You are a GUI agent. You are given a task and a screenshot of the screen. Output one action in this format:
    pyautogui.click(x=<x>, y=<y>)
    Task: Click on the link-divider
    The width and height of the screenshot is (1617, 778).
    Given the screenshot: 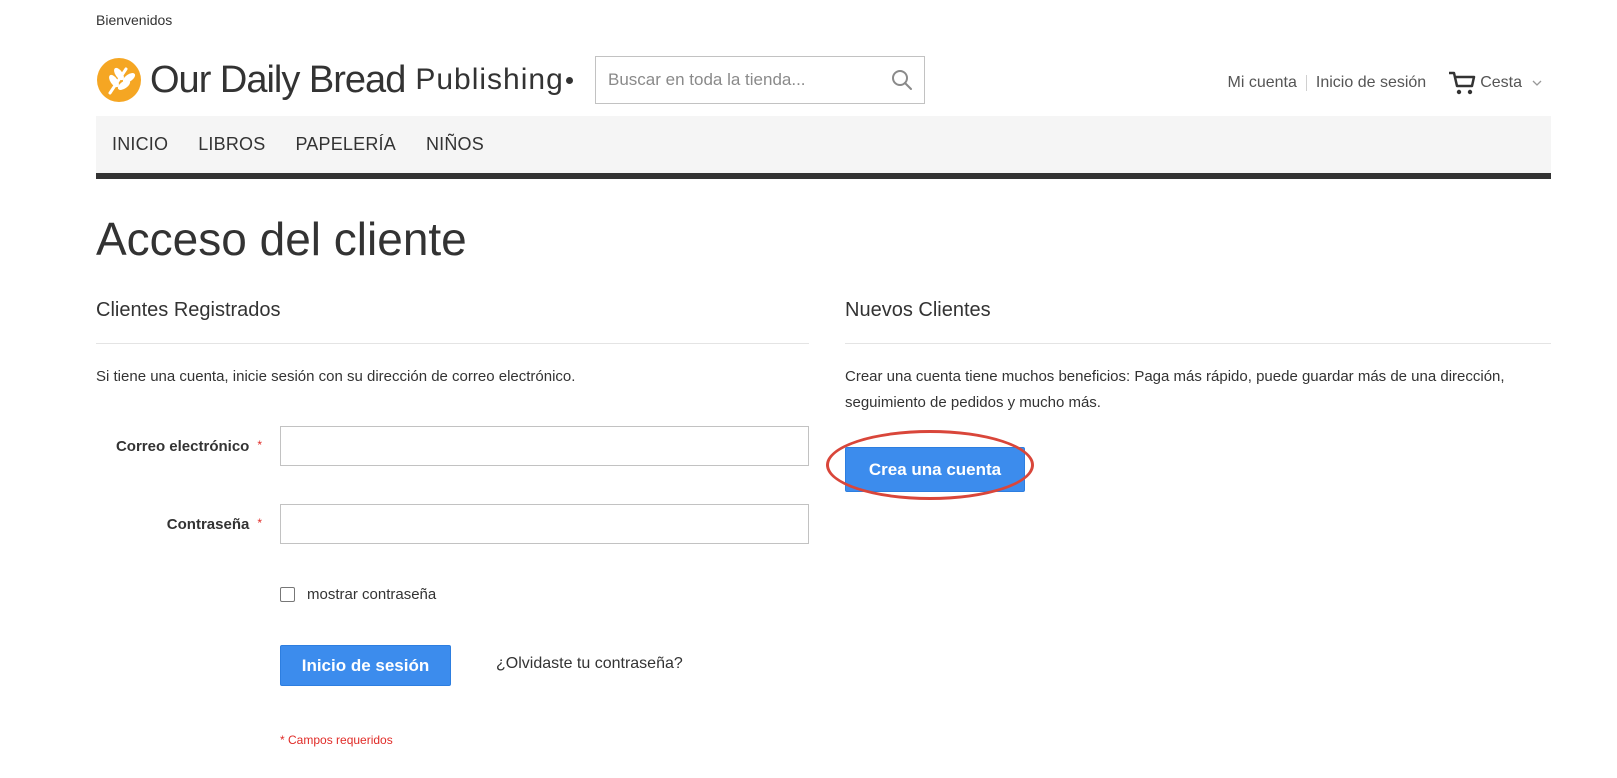 What is the action you would take?
    pyautogui.click(x=1306, y=83)
    